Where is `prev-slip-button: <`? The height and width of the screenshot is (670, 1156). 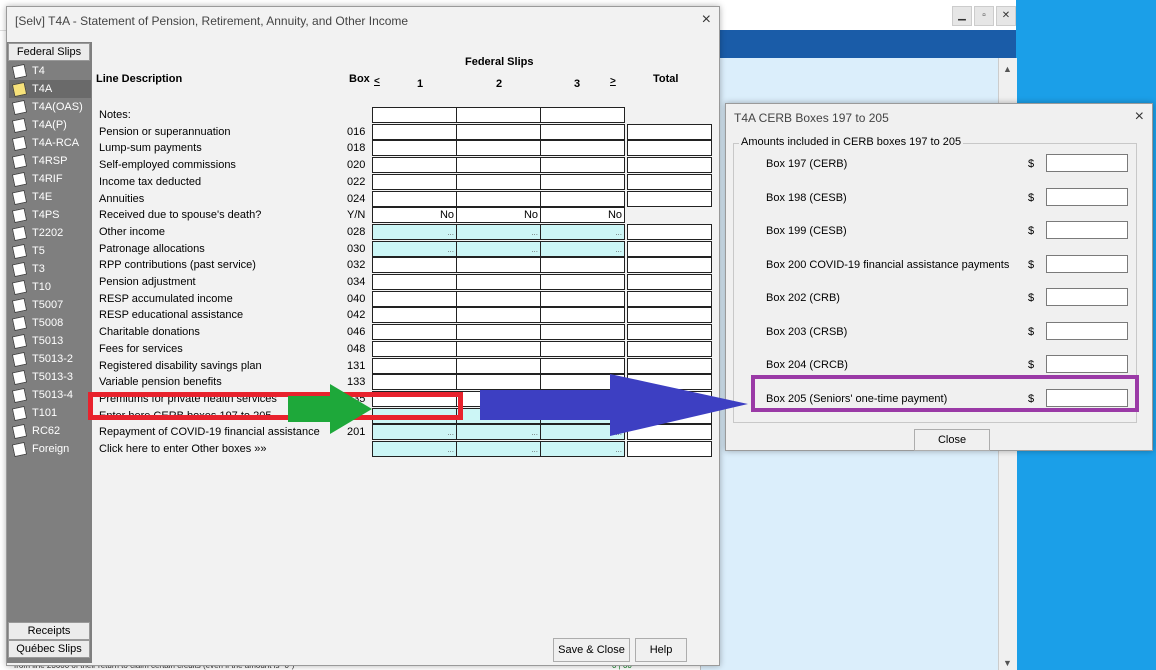 prev-slip-button: < is located at coordinates (377, 81).